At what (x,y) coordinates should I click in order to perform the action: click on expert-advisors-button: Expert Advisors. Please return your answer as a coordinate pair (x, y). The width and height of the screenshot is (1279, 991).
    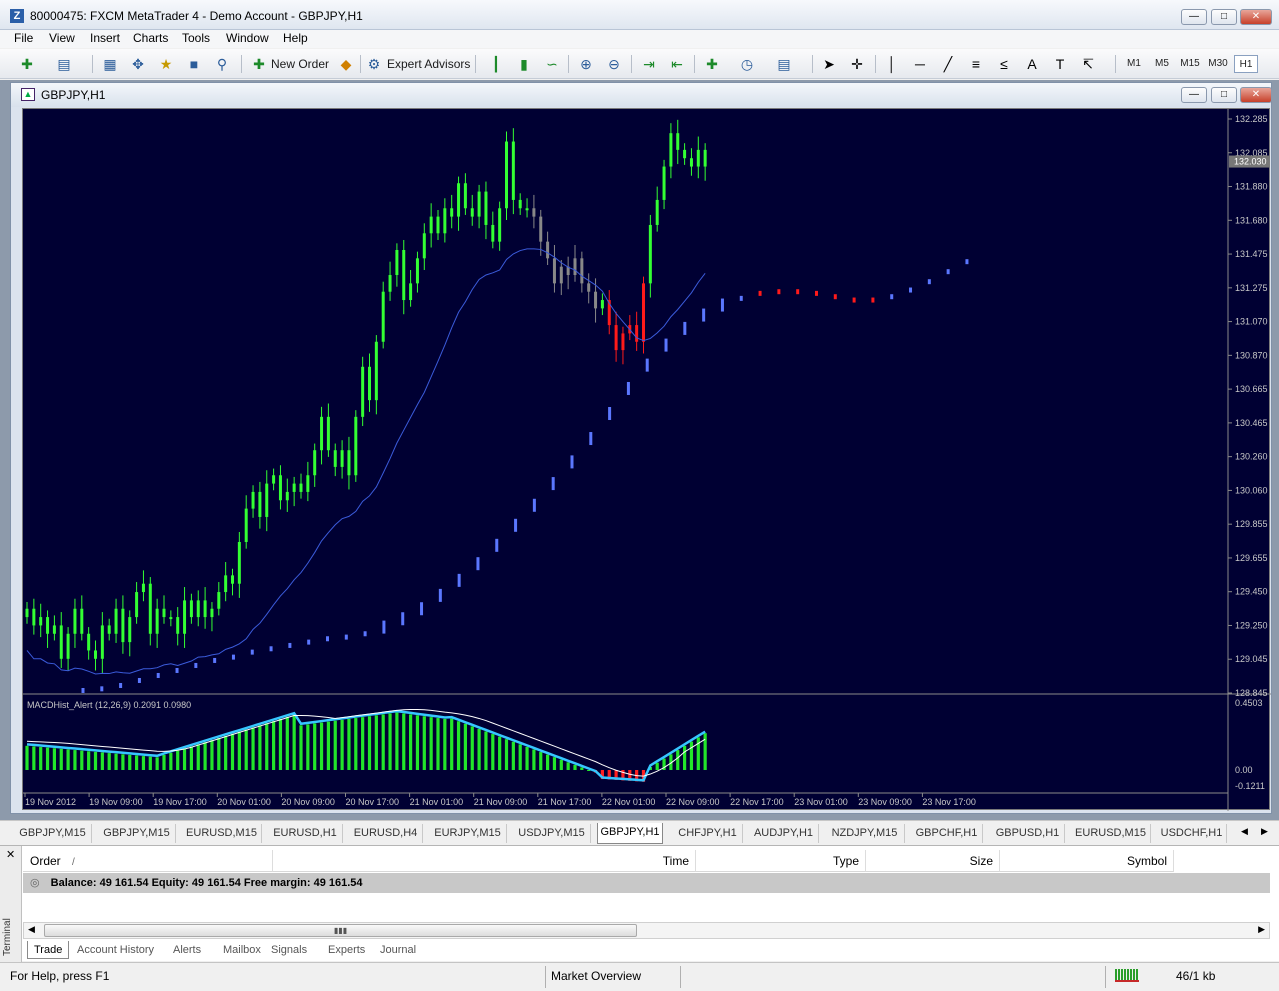
    Looking at the image, I should click on (428, 64).